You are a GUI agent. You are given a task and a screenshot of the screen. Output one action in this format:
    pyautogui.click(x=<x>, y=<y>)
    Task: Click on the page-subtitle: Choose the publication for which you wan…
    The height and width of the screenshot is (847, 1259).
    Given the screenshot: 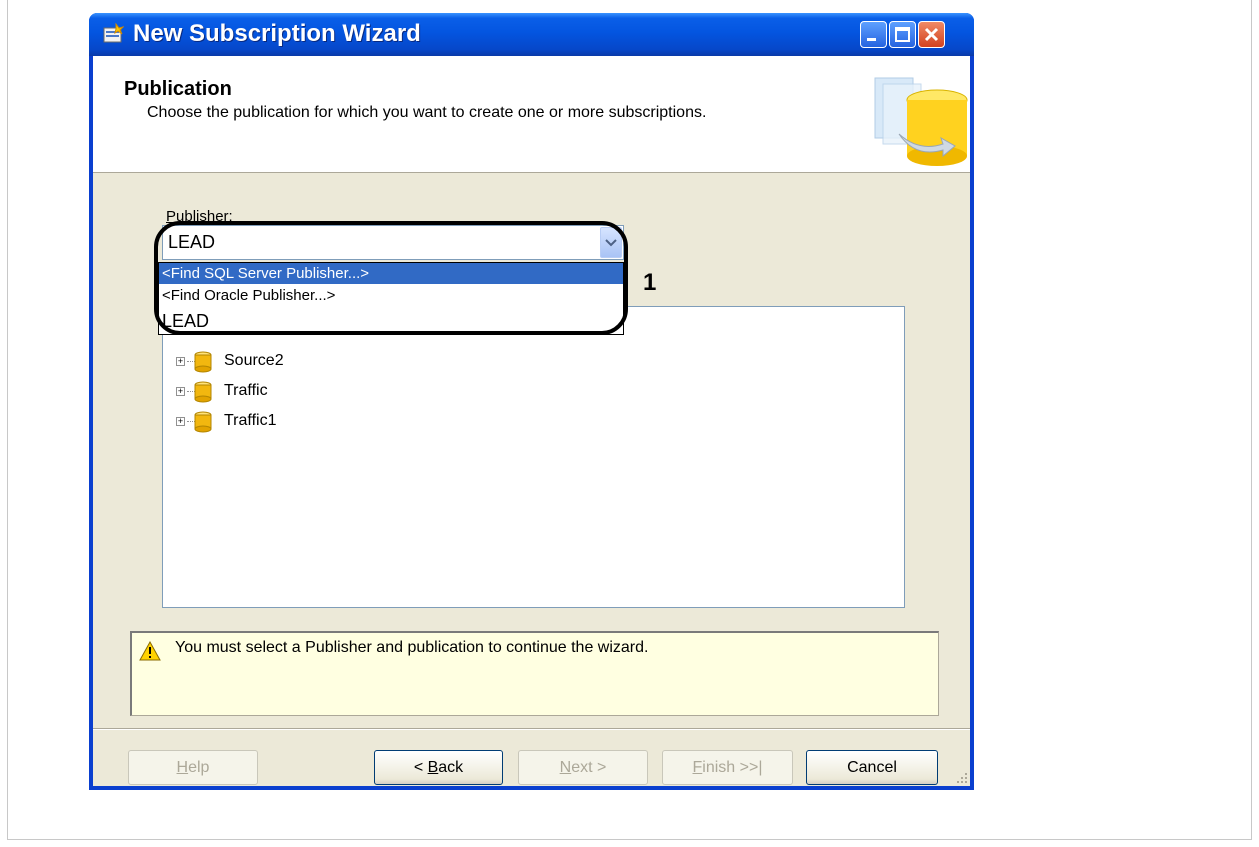 What is the action you would take?
    pyautogui.click(x=427, y=112)
    